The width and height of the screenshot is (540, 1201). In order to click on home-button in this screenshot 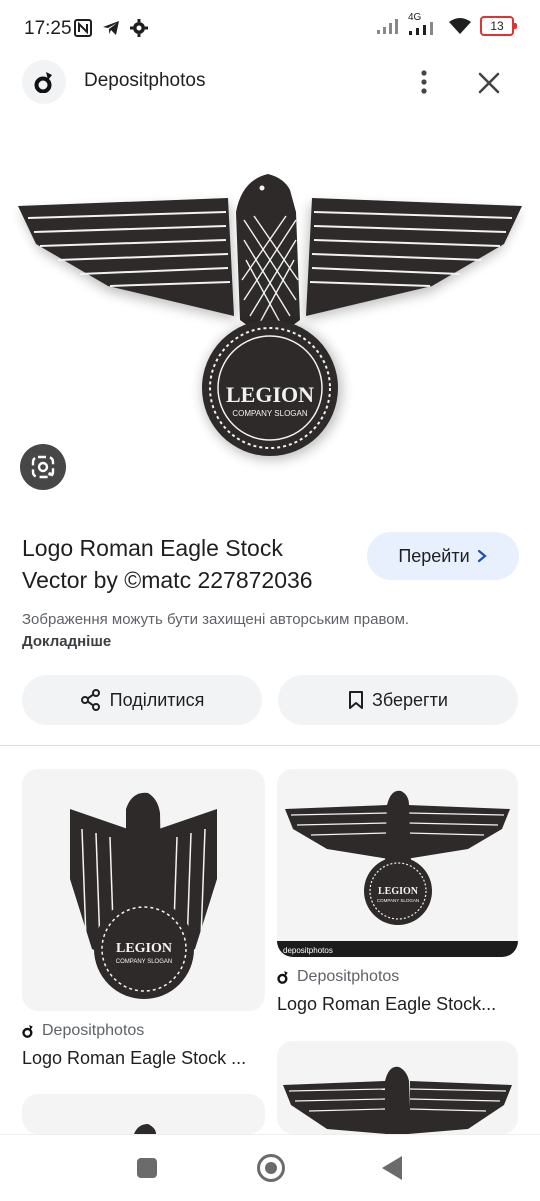, I will do `click(271, 1168)`.